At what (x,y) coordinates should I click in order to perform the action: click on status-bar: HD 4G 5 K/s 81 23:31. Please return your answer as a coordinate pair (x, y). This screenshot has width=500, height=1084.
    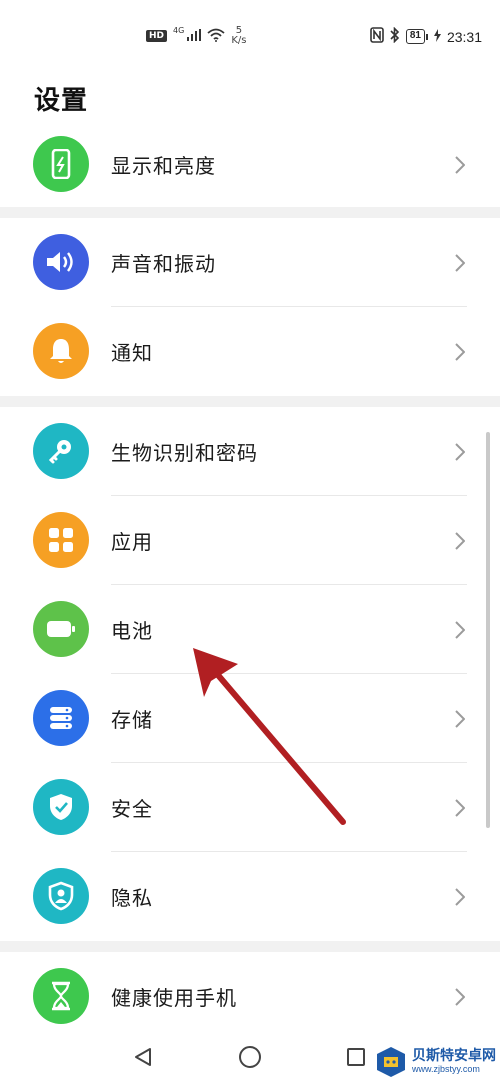
    Looking at the image, I should click on (250, 35).